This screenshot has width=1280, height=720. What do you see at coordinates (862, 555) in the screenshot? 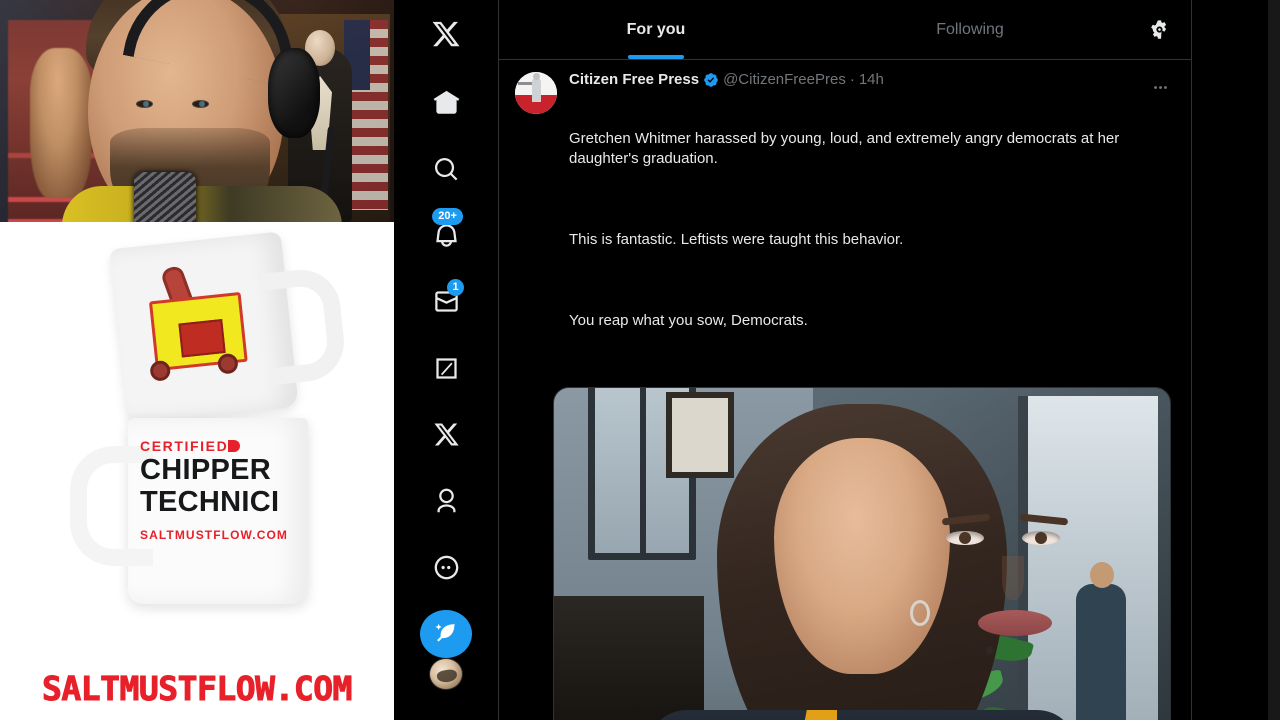
I see `subject-face` at bounding box center [862, 555].